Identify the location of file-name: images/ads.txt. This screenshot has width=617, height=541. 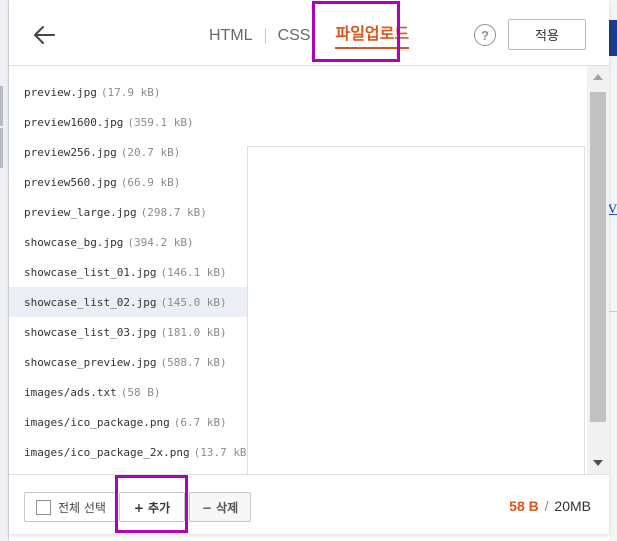
(70, 392).